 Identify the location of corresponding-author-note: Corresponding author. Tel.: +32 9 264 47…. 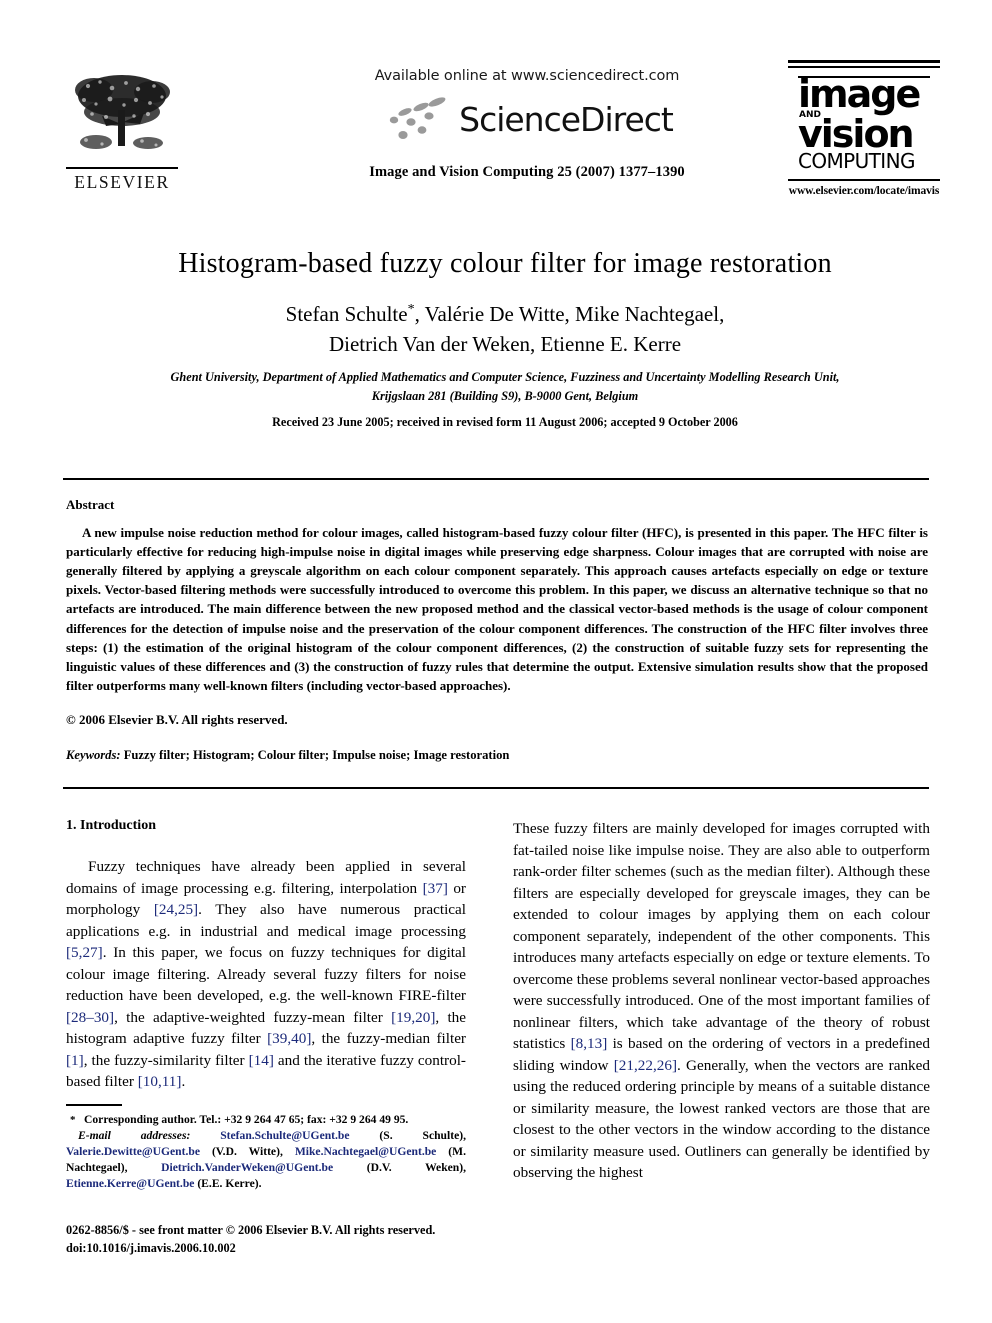
(246, 1119).